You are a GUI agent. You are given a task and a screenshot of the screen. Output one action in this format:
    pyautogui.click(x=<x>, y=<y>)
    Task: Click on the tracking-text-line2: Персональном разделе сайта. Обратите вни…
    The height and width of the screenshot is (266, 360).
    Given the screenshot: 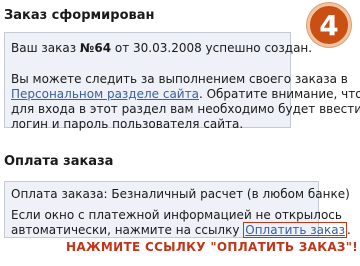 What is the action you would take?
    pyautogui.click(x=185, y=94)
    